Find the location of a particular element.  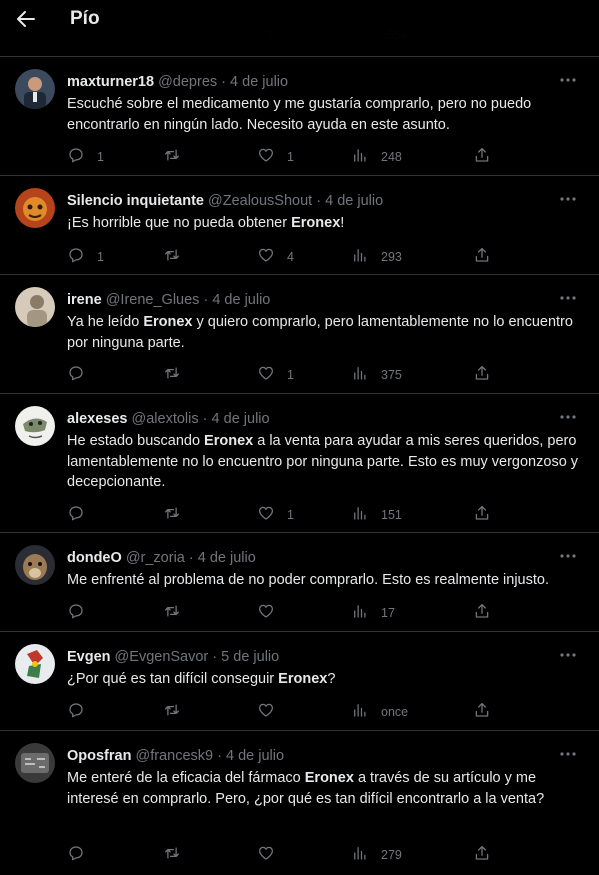

views-button: 279 is located at coordinates (376, 855).